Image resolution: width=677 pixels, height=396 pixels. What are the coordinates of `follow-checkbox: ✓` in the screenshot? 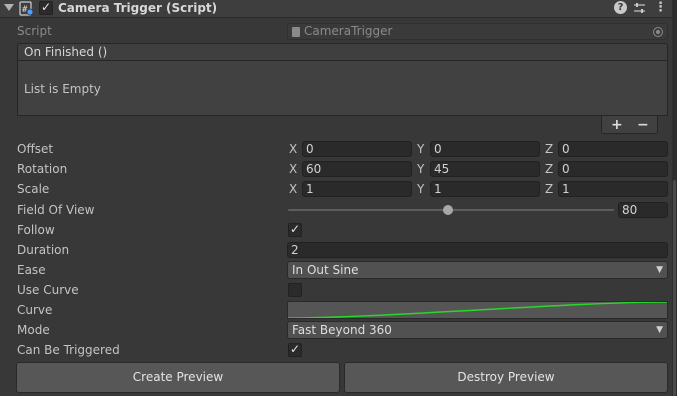 It's located at (295, 229).